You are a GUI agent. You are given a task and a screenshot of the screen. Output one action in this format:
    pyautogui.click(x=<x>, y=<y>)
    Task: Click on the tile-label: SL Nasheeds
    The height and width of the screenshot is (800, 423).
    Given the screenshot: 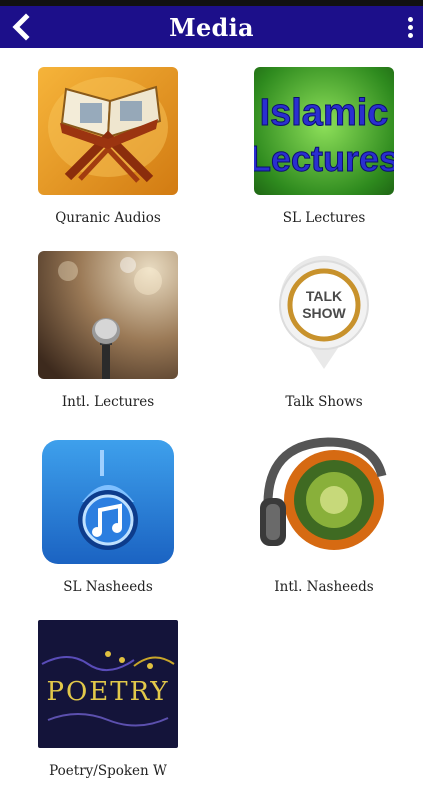 What is the action you would take?
    pyautogui.click(x=108, y=587)
    